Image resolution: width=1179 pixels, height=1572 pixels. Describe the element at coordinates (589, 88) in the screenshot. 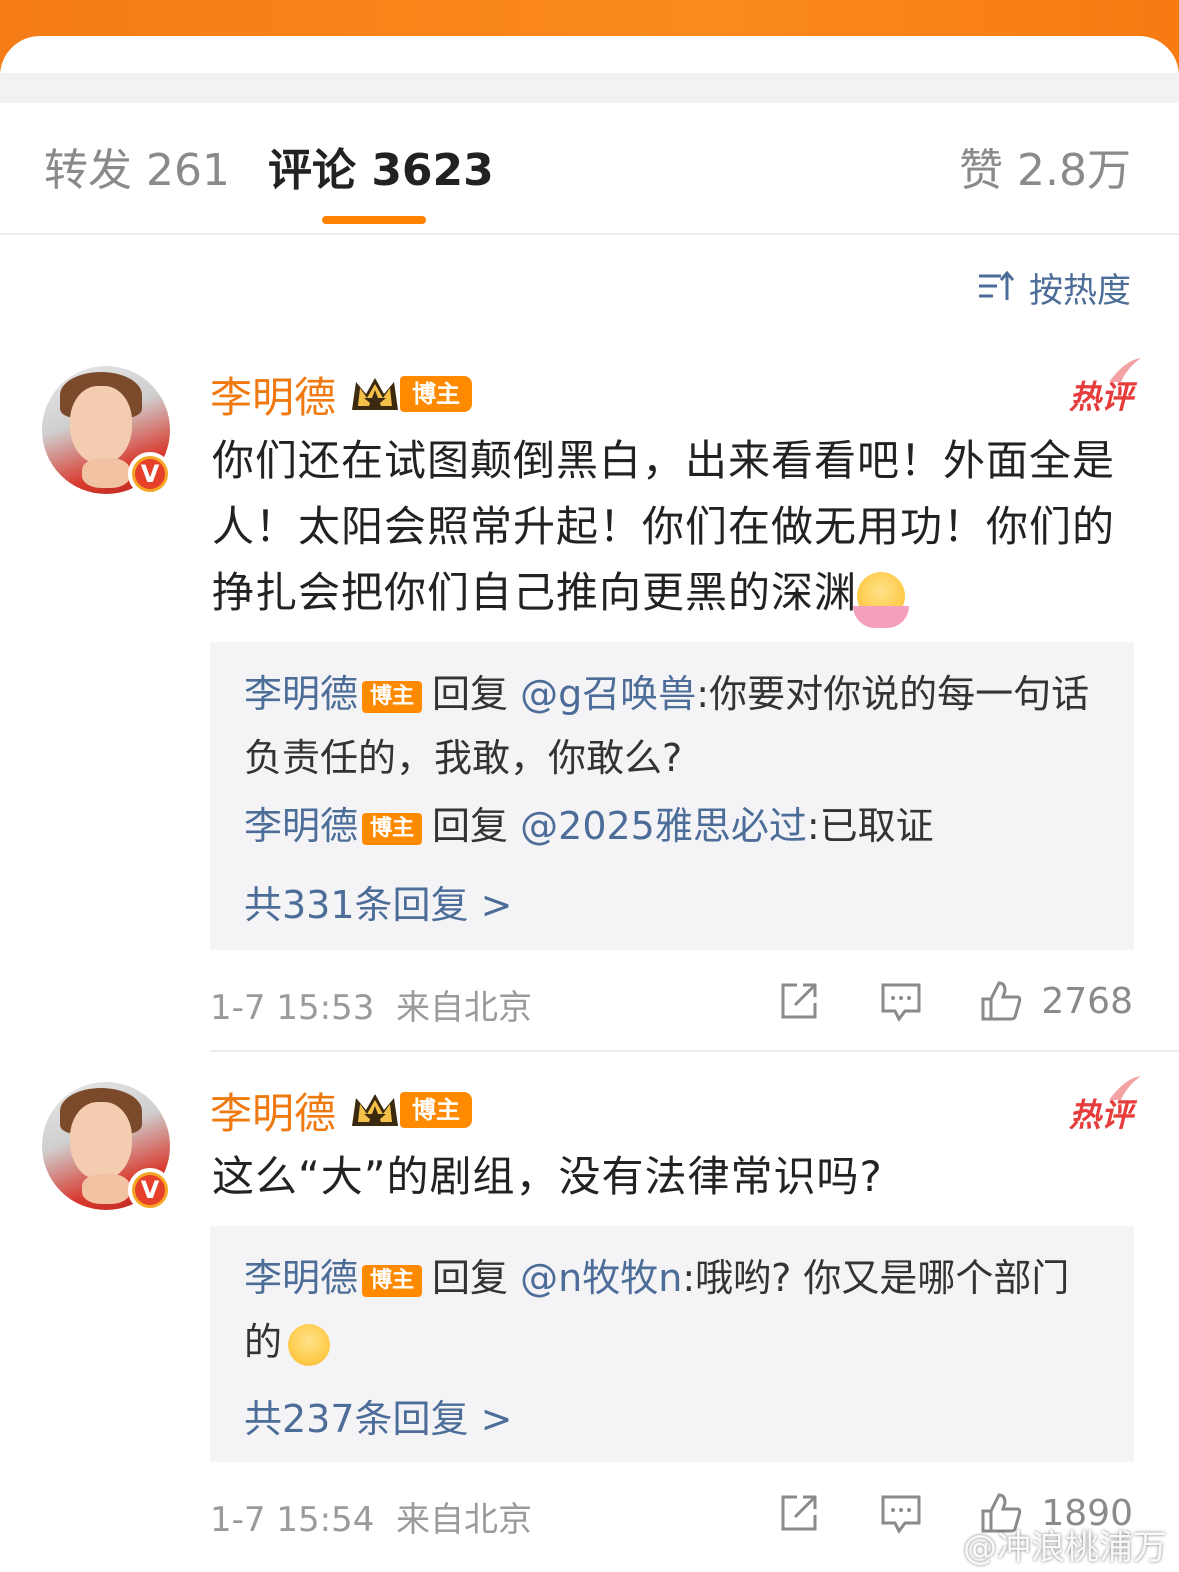

I see `section-separator` at that location.